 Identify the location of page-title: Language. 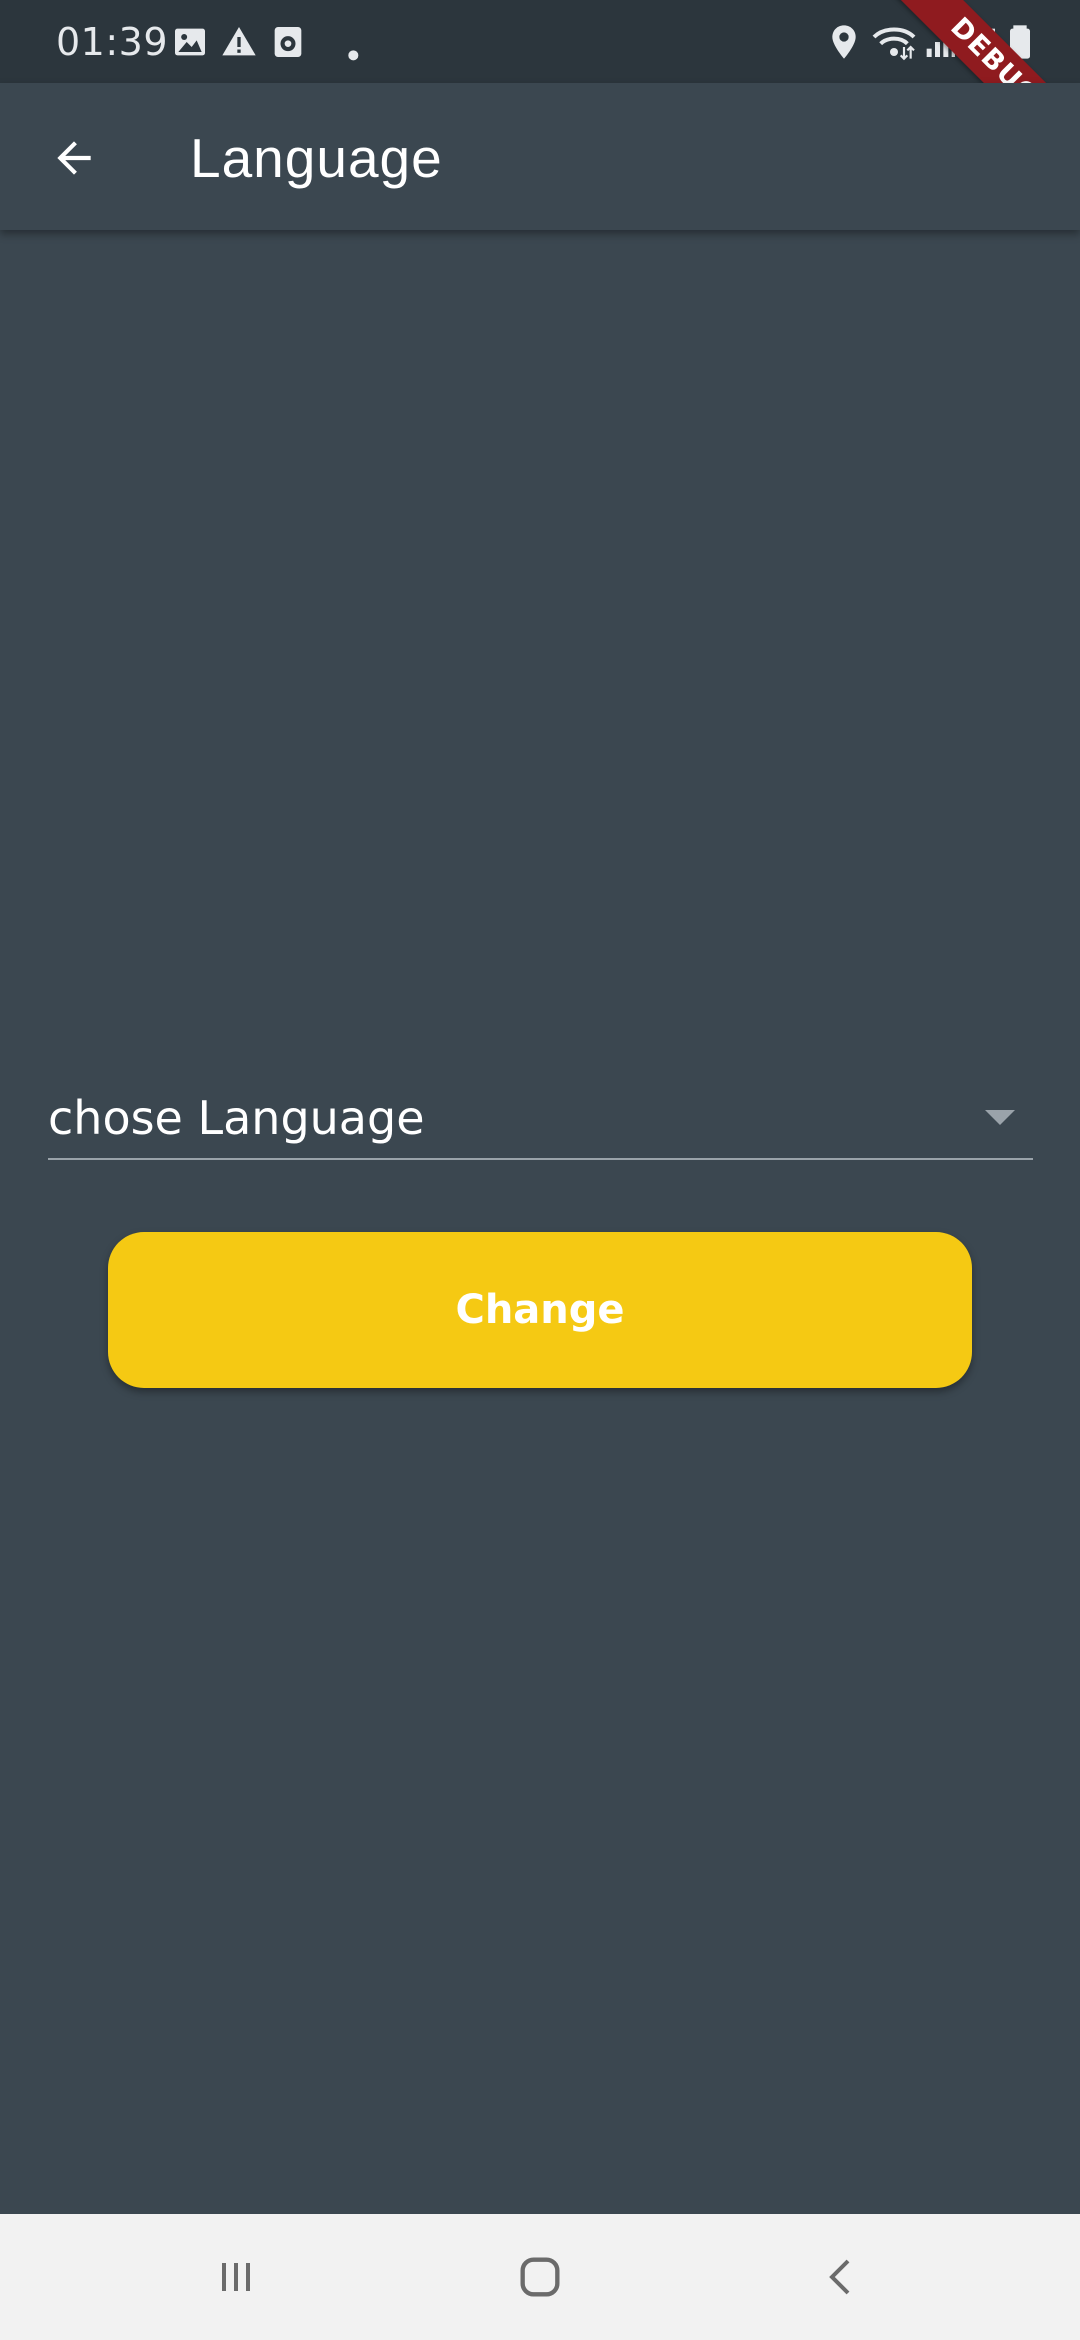
(316, 158).